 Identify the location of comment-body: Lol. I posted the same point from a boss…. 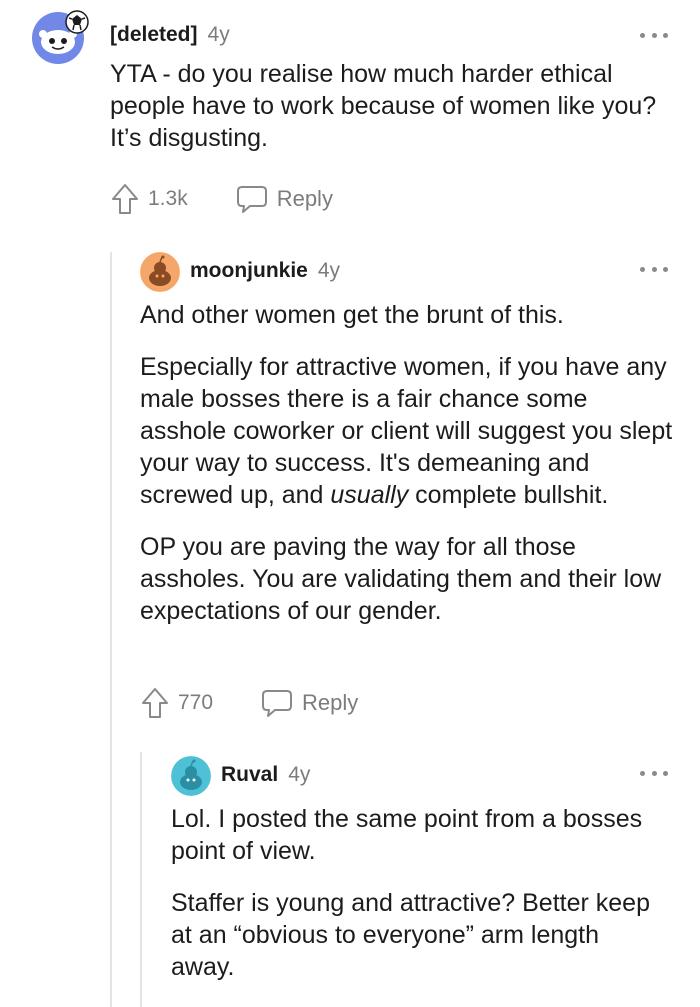
(416, 893).